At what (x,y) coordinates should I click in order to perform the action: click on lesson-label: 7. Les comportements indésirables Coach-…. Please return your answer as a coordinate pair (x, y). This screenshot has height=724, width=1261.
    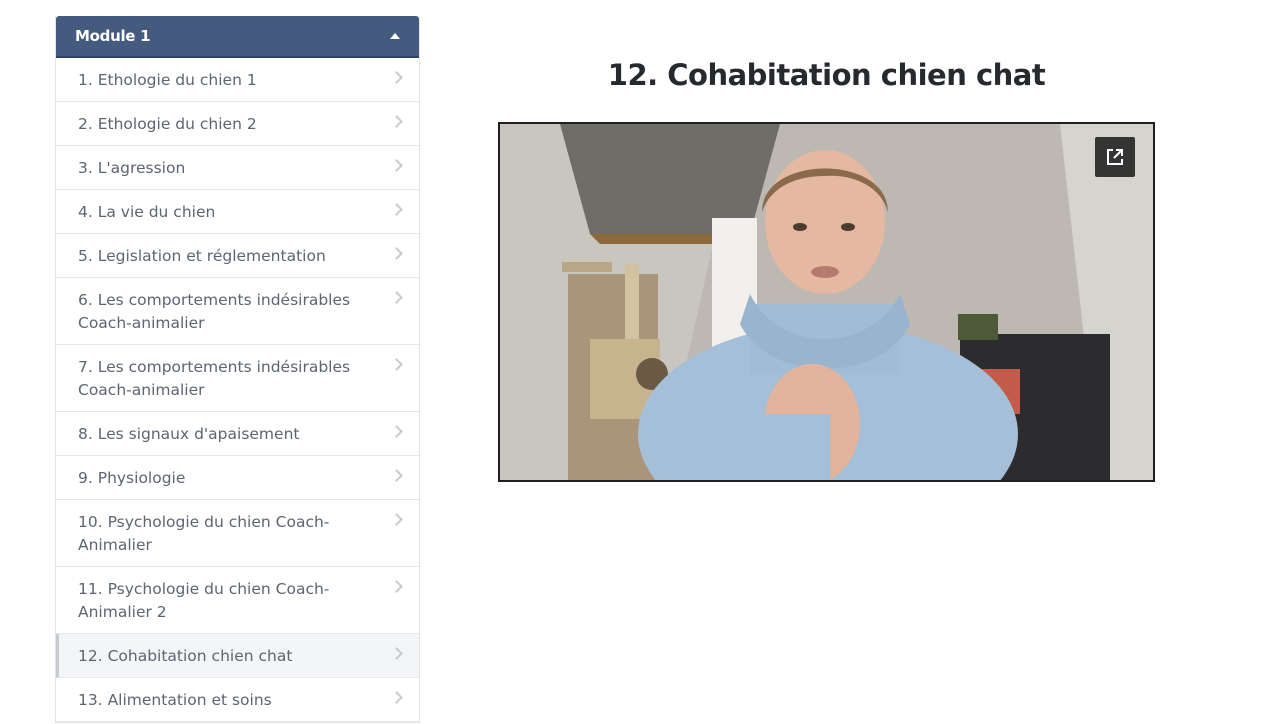
    Looking at the image, I should click on (214, 378).